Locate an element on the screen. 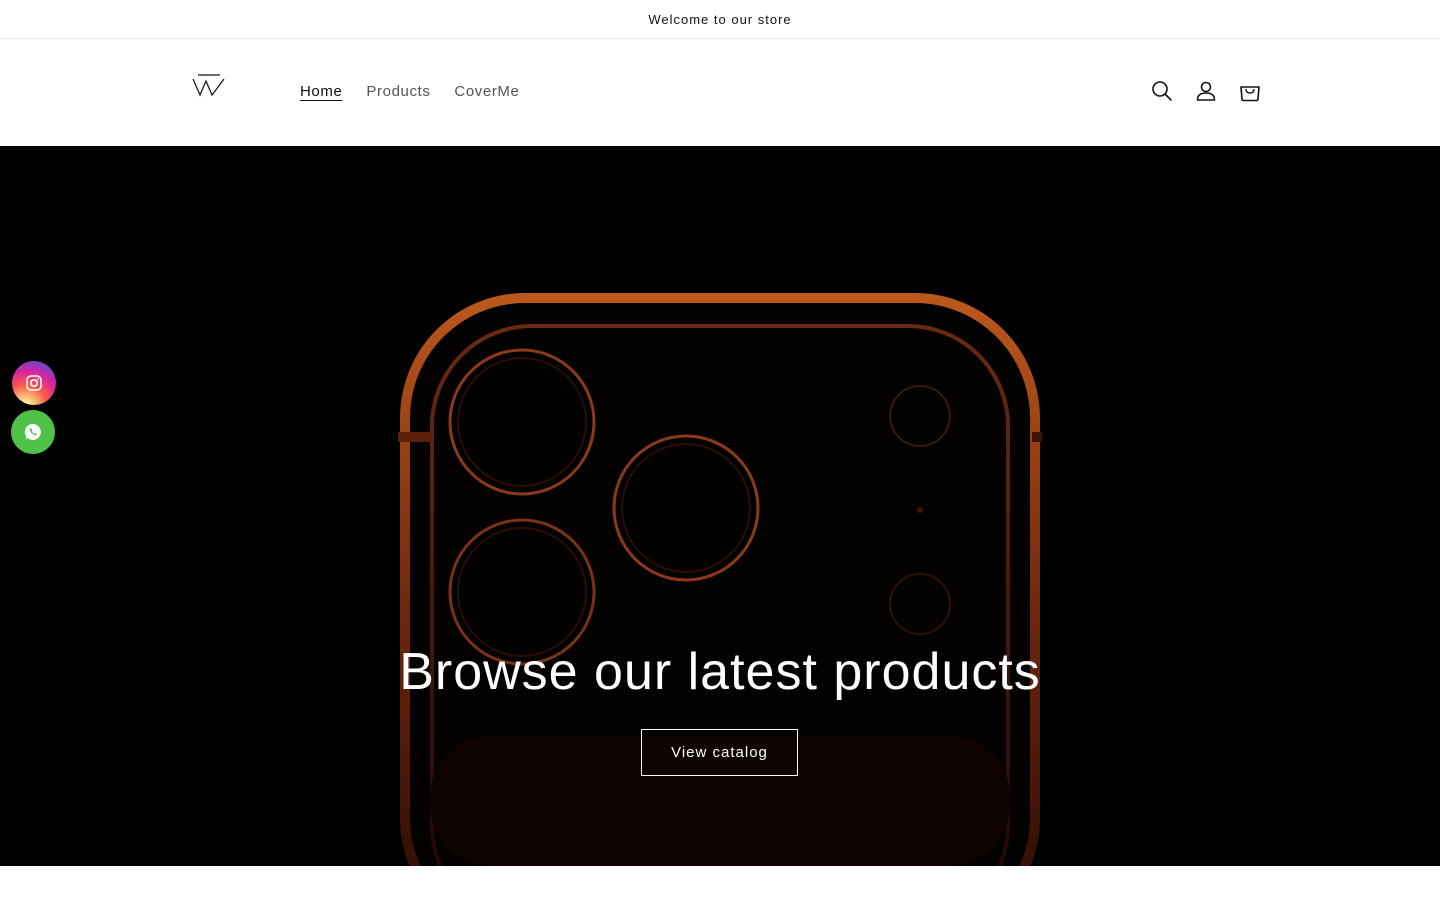 This screenshot has height=900, width=1440. main-nav: Home Products CoverMe is located at coordinates (409, 91).